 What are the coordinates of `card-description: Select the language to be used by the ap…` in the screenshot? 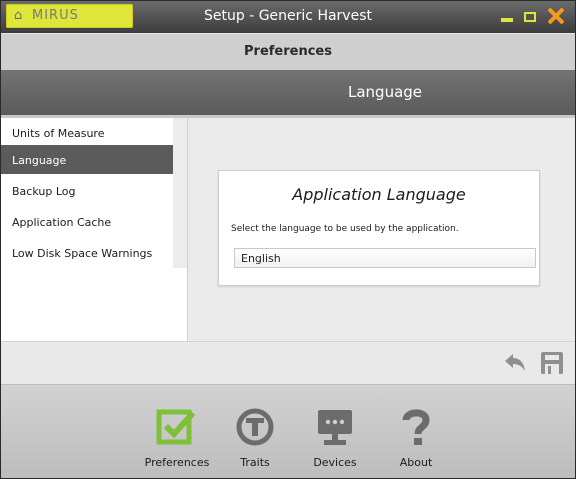 It's located at (345, 229).